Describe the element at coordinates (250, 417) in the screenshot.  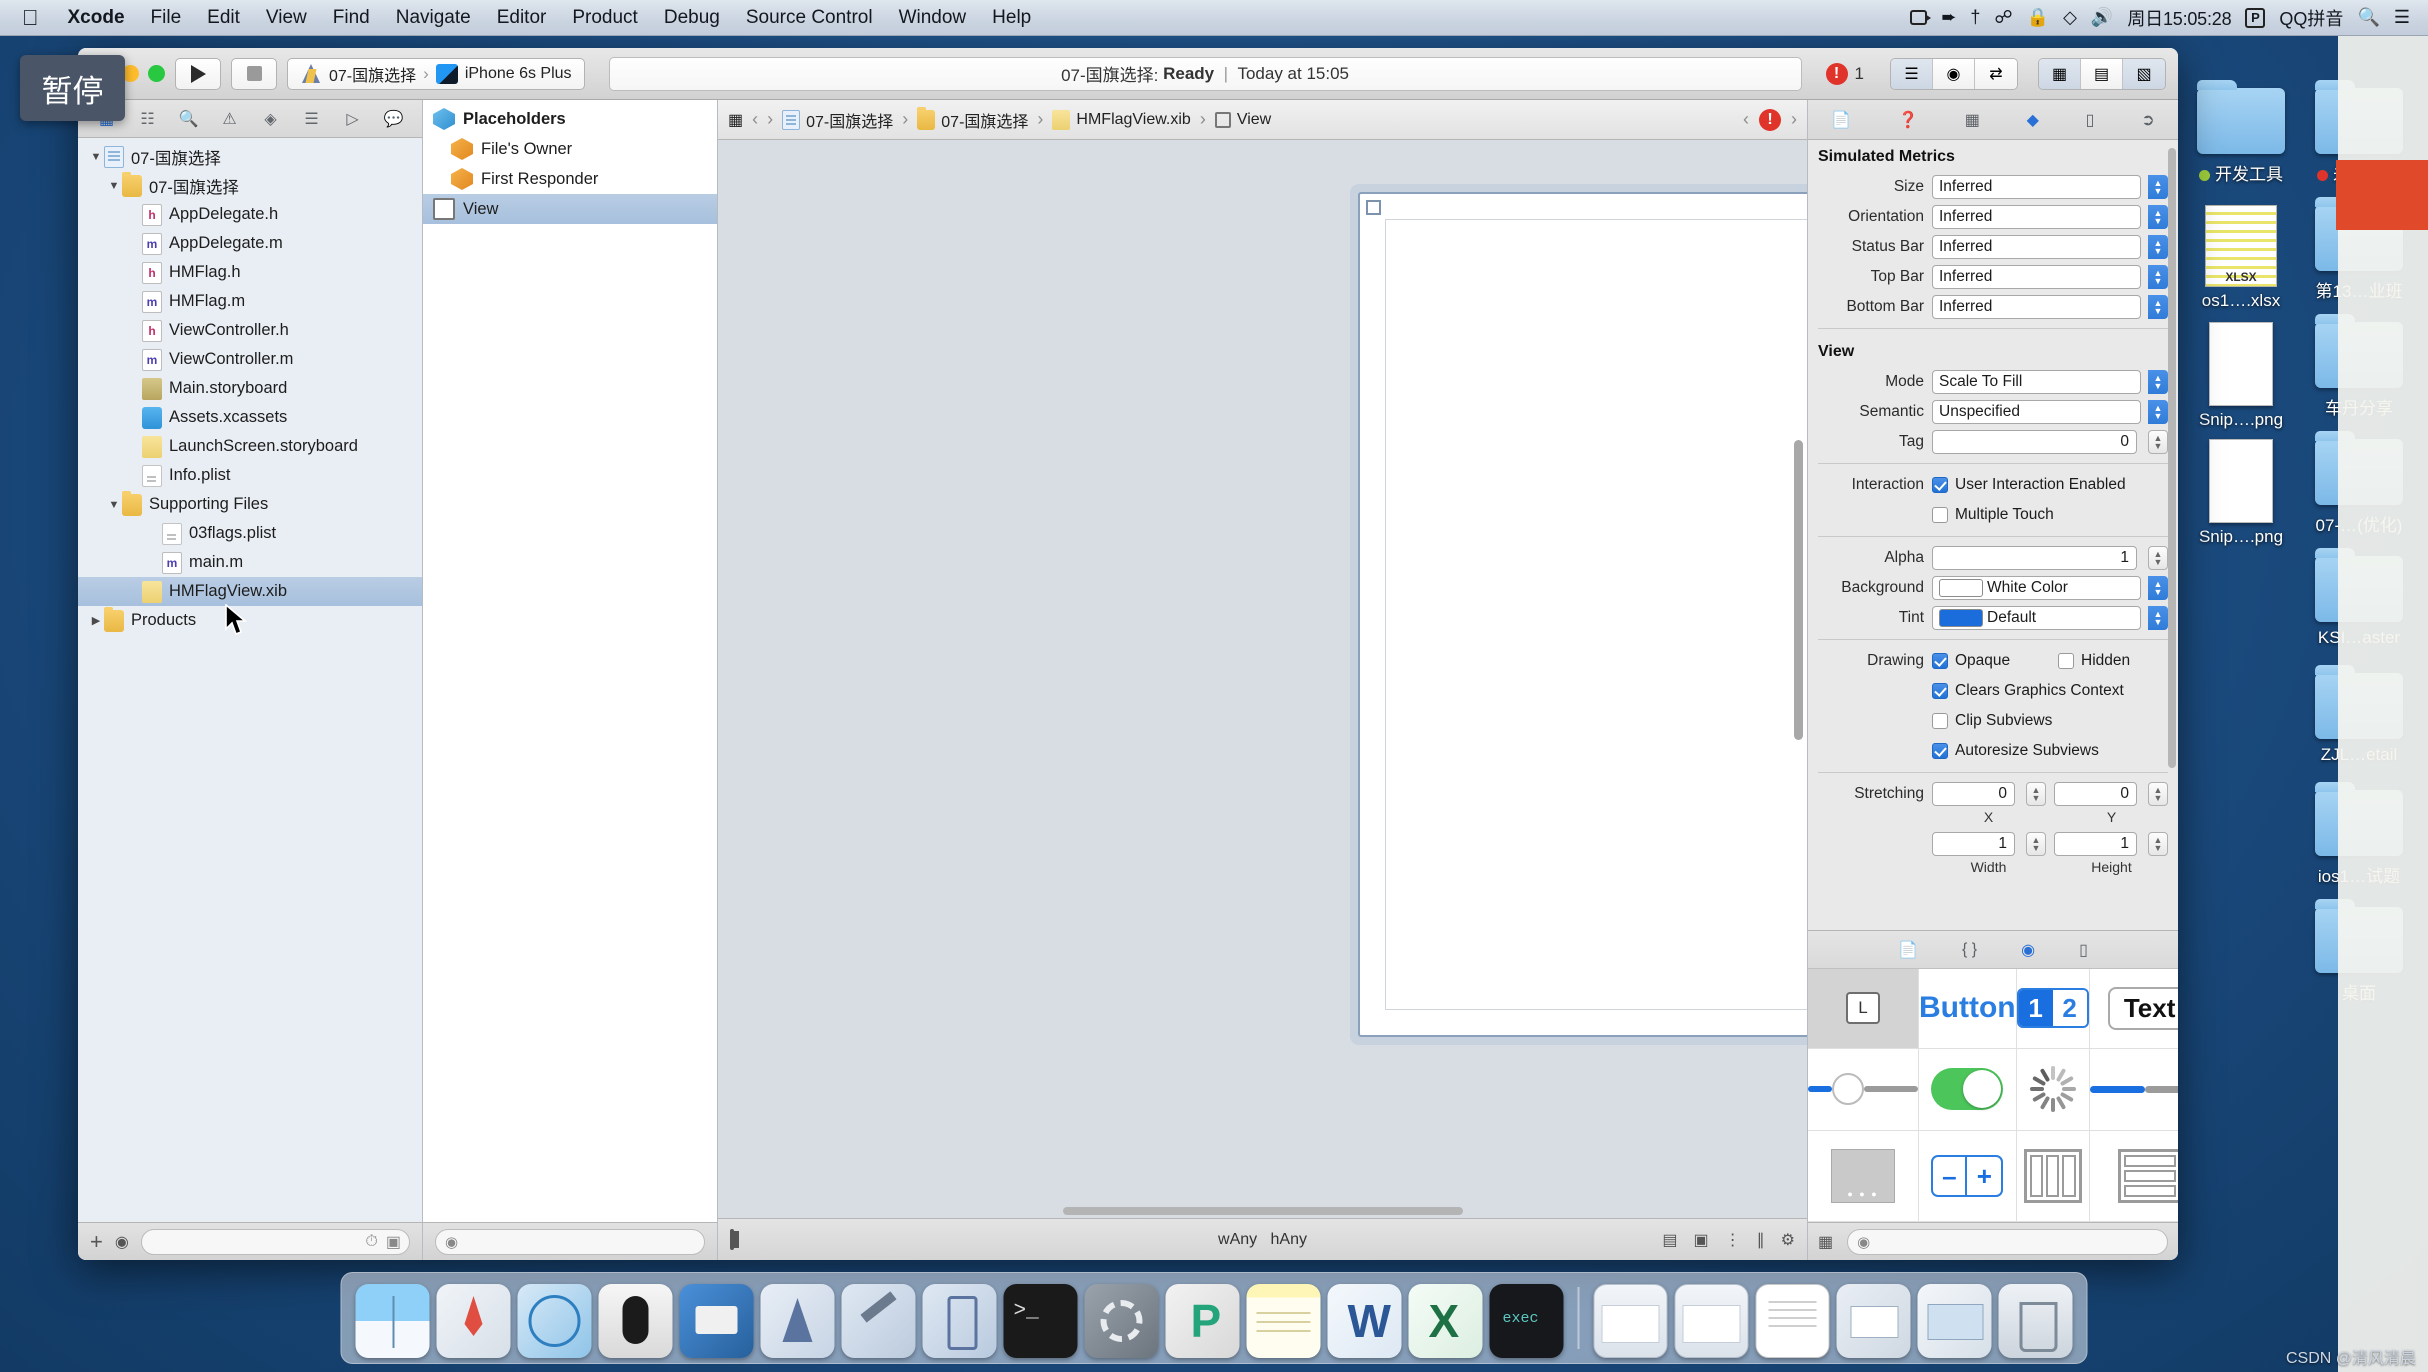
I see `navigator-row: Assets.xcassets` at that location.